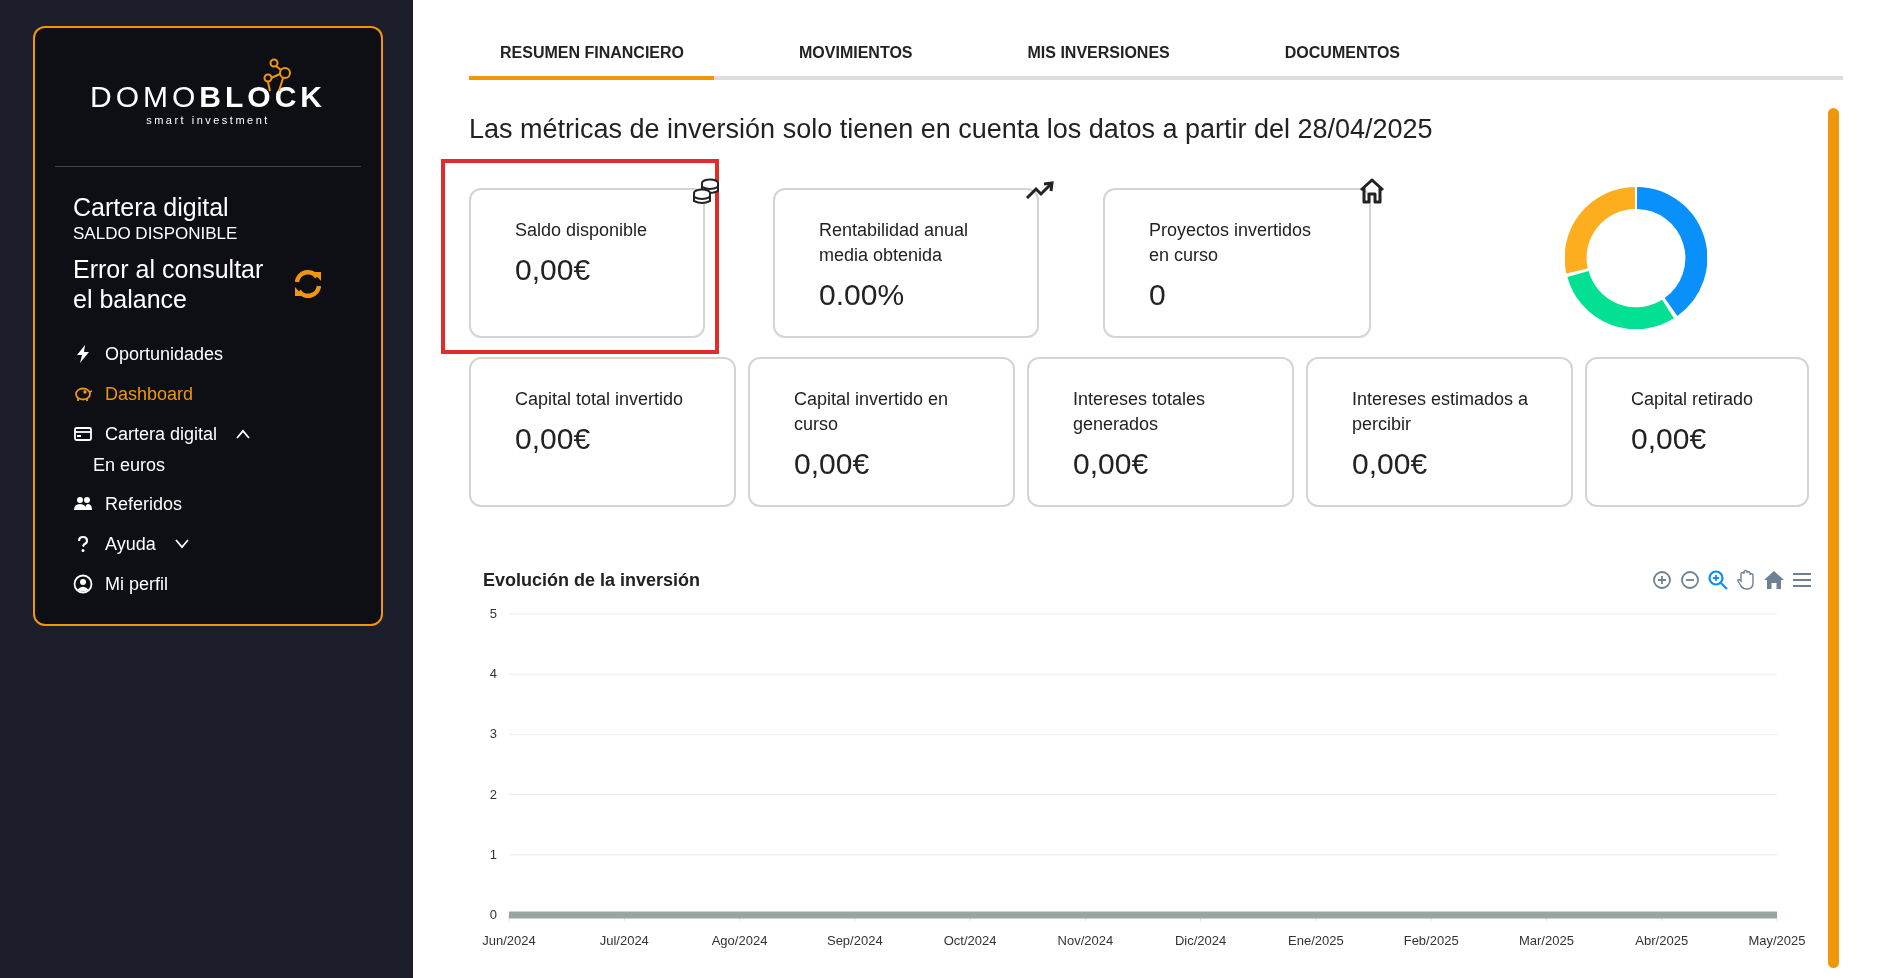 This screenshot has height=978, width=1877. Describe the element at coordinates (1690, 580) in the screenshot. I see `zoom-out-icon` at that location.